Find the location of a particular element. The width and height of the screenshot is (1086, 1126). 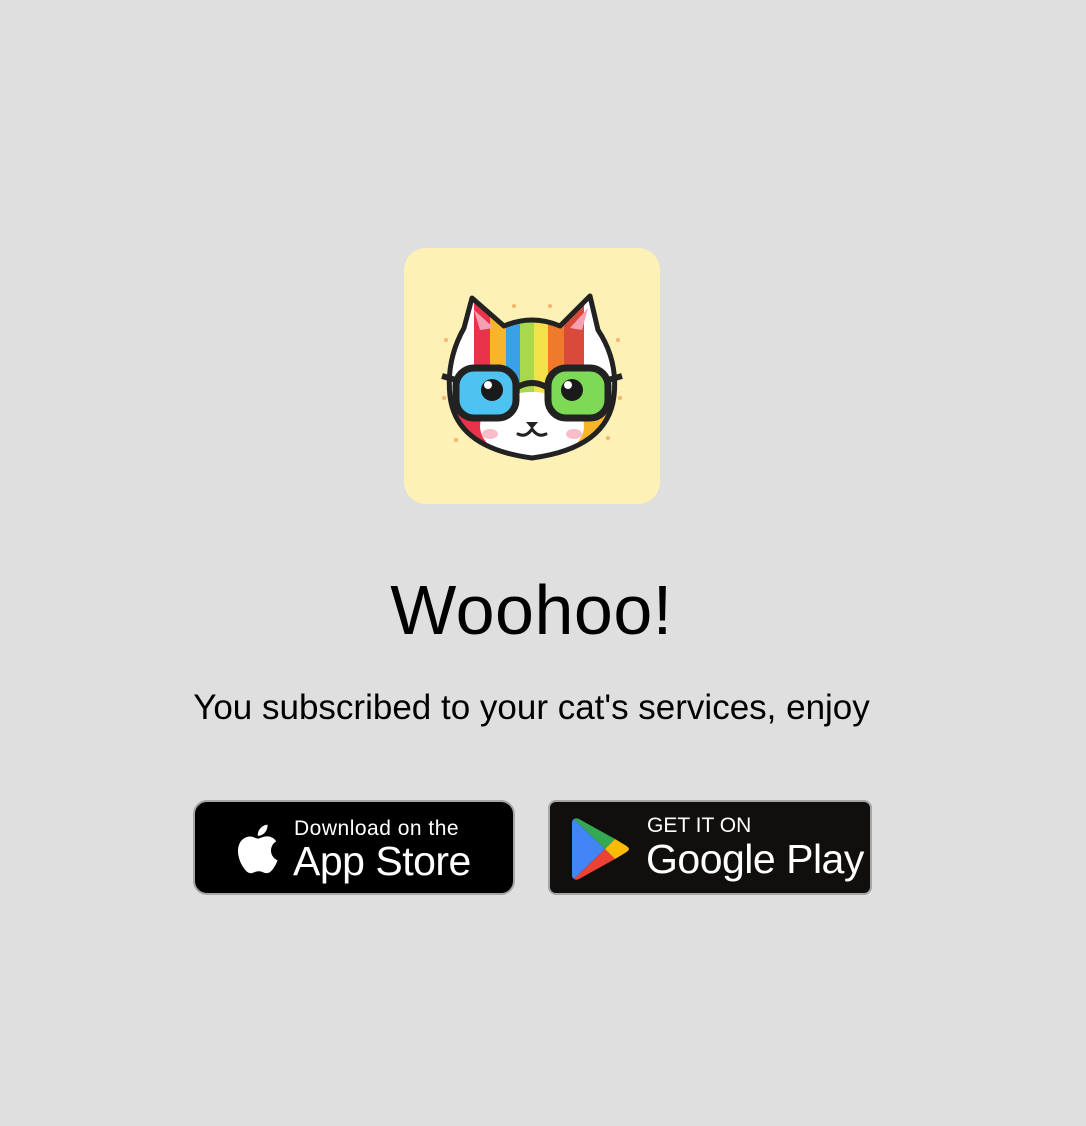

google-play-big-label: Google Play is located at coordinates (755, 859).